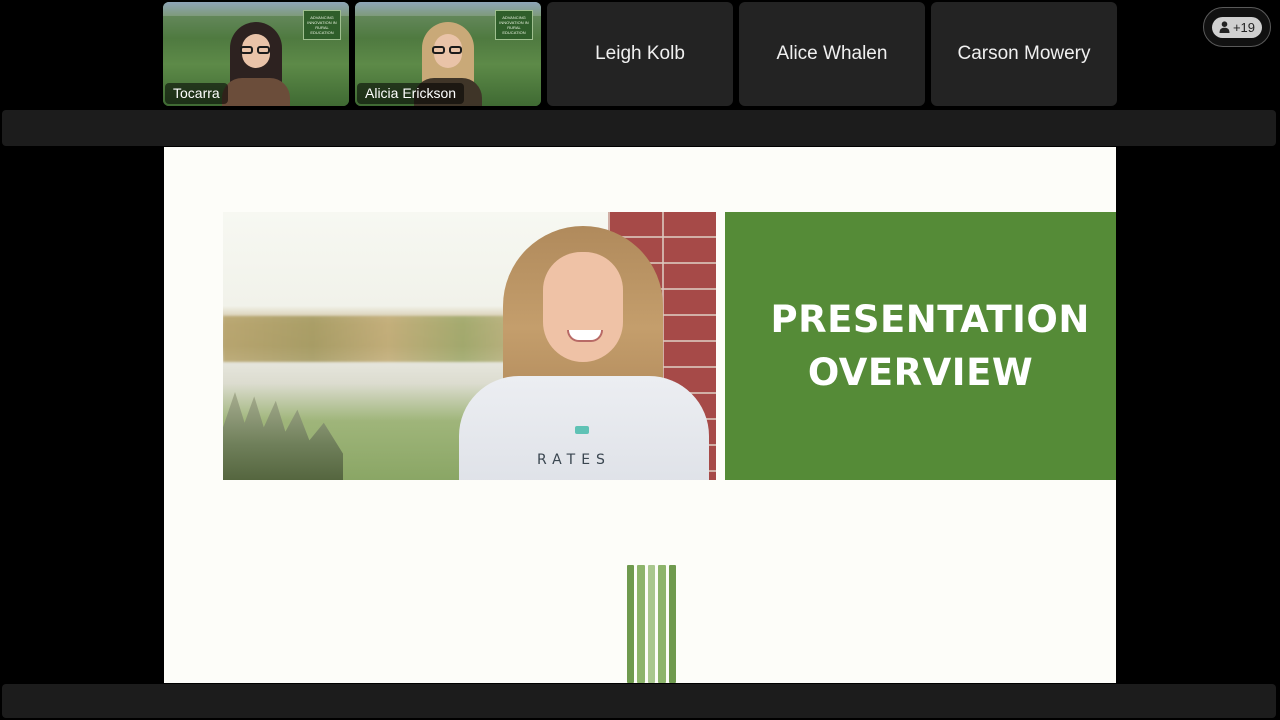 The width and height of the screenshot is (1280, 720). What do you see at coordinates (652, 624) in the screenshot?
I see `decorative-stripes` at bounding box center [652, 624].